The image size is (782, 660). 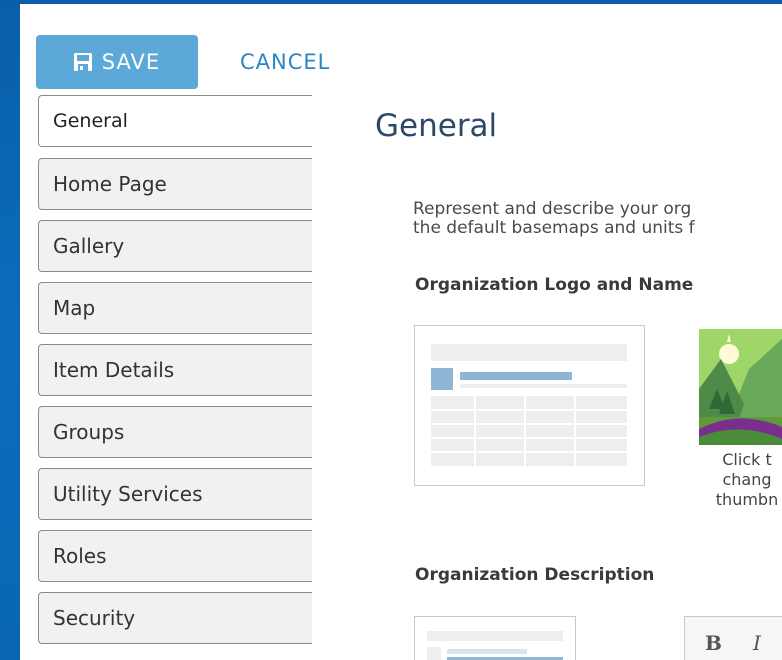 What do you see at coordinates (733, 638) in the screenshot?
I see `rich-text-toolbar: B I` at bounding box center [733, 638].